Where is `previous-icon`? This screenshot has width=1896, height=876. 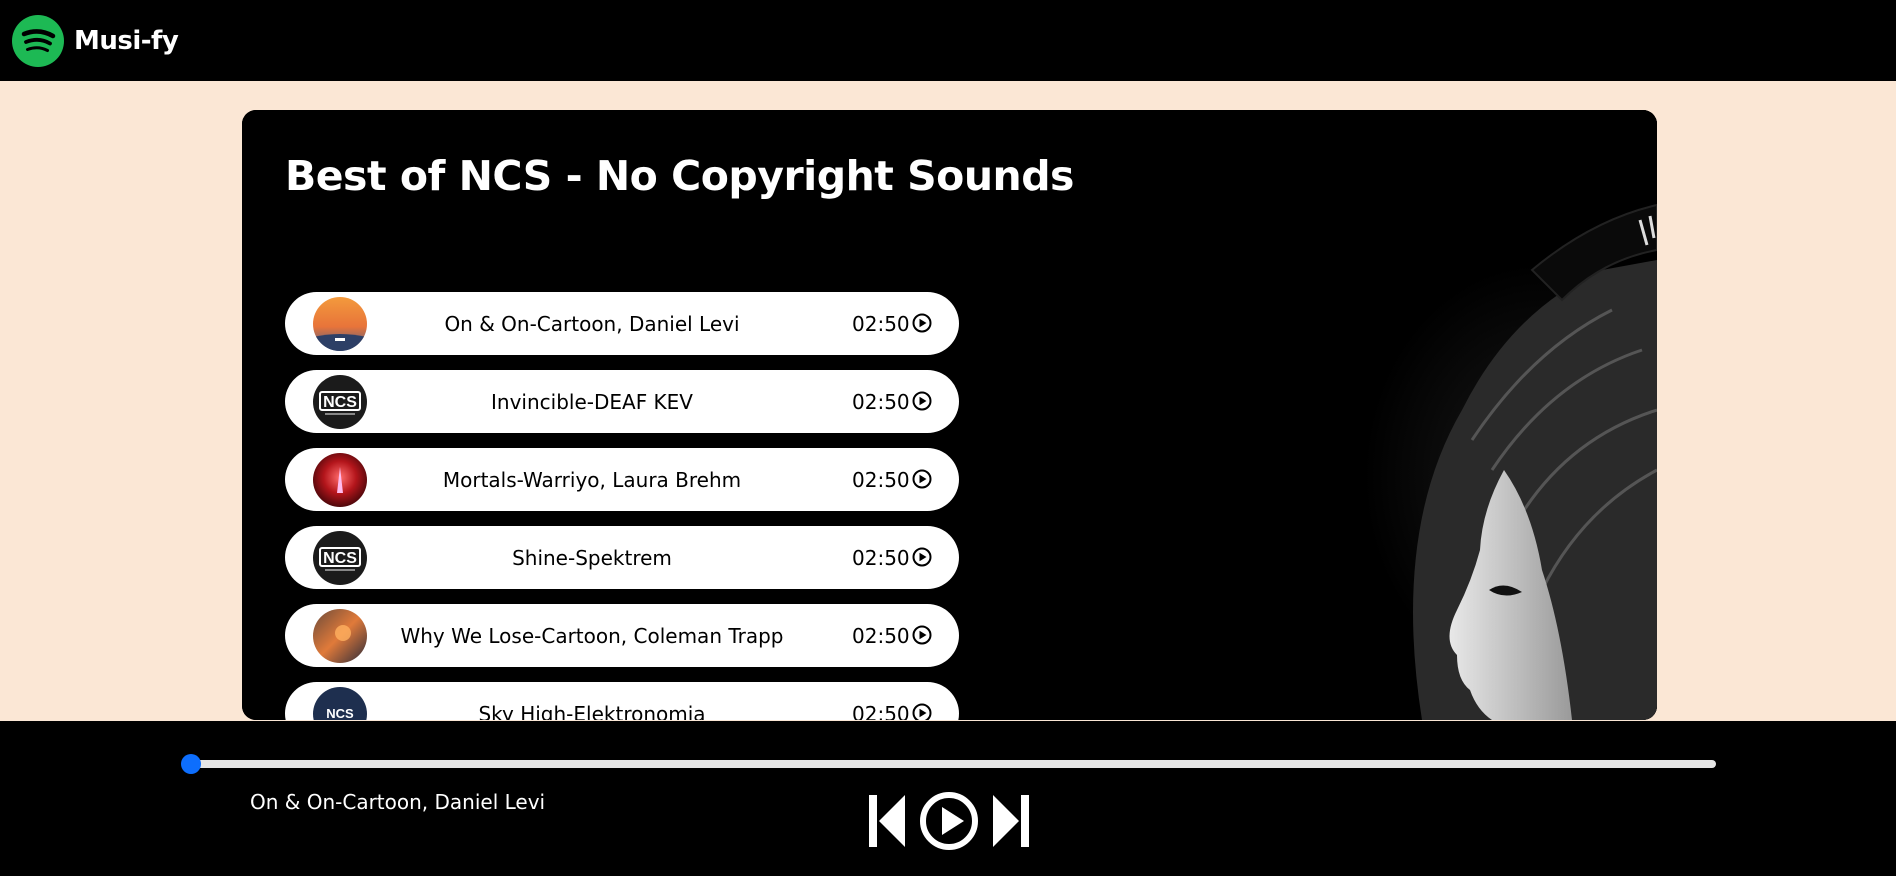
previous-icon is located at coordinates (887, 821).